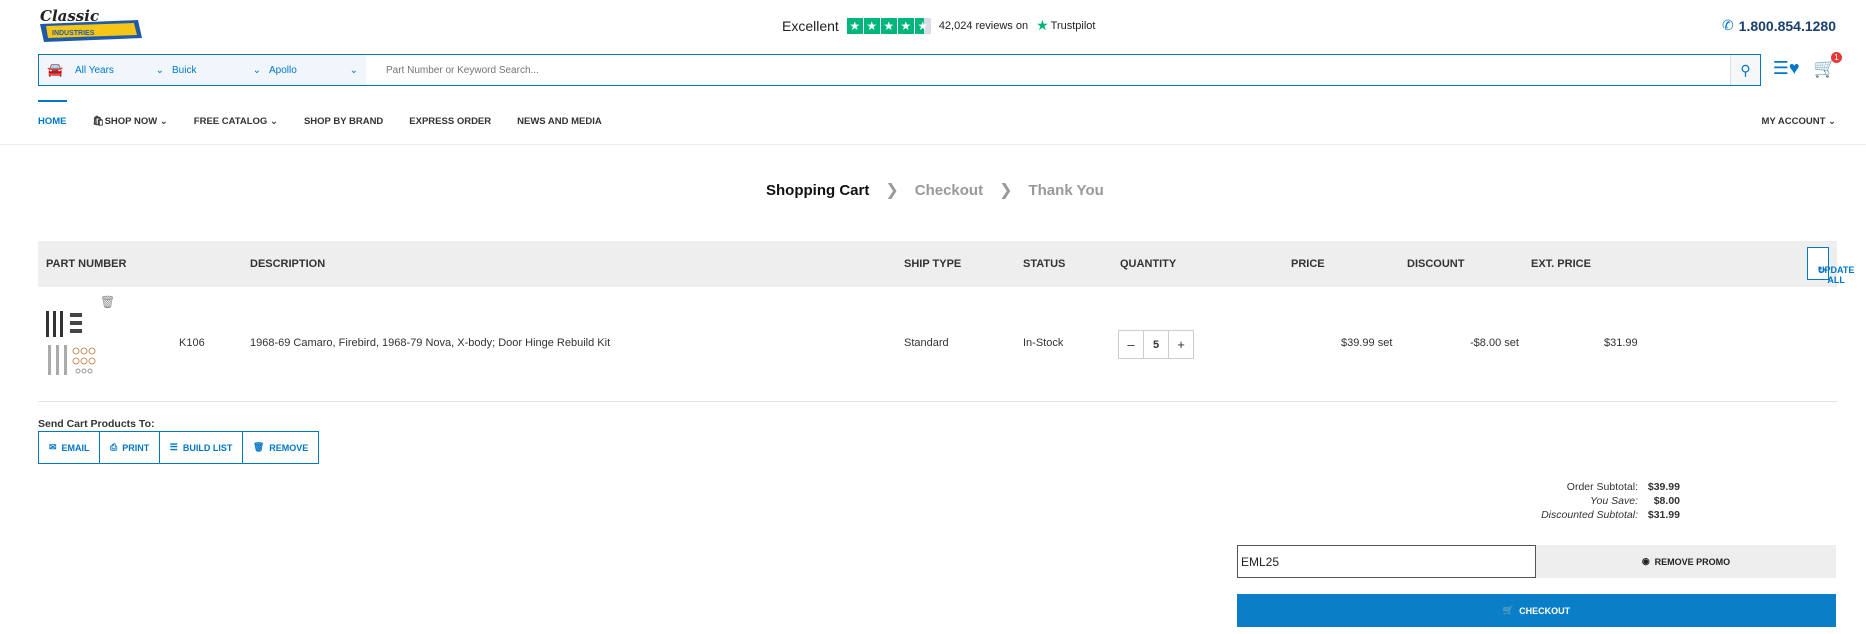 The width and height of the screenshot is (1866, 634). What do you see at coordinates (123, 70) in the screenshot?
I see `year-select: All Years ⌄` at bounding box center [123, 70].